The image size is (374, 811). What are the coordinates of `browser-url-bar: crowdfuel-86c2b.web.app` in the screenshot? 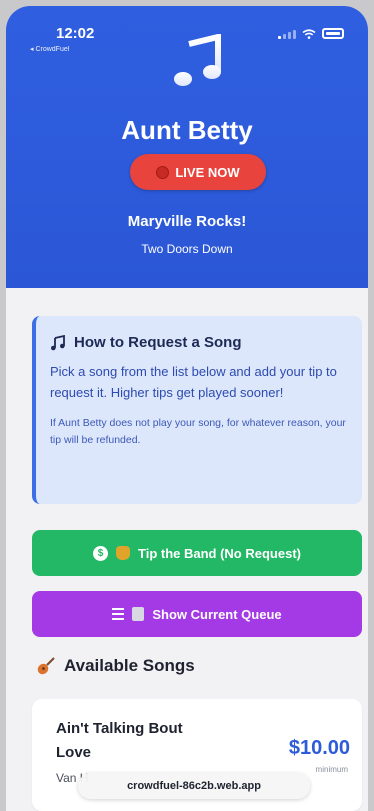 It's located at (194, 786).